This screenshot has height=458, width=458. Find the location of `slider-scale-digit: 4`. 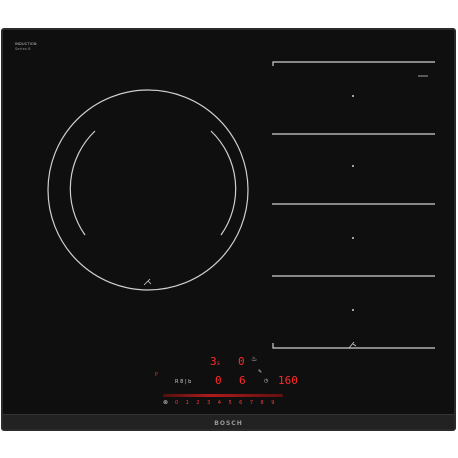

slider-scale-digit: 4 is located at coordinates (219, 403).